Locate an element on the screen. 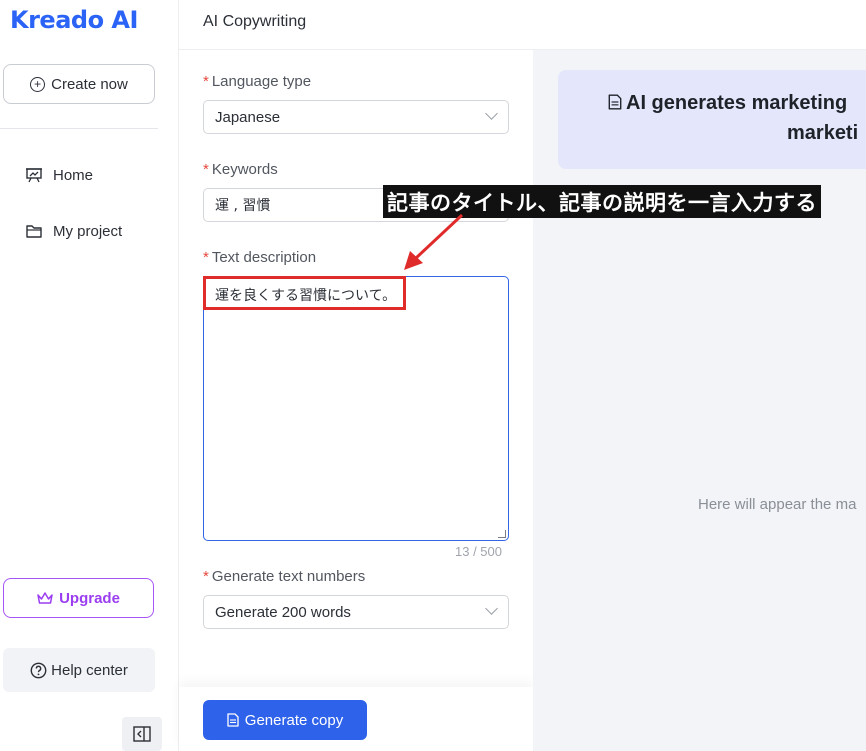 The image size is (866, 751). character-counter: 13 / 500 is located at coordinates (478, 551).